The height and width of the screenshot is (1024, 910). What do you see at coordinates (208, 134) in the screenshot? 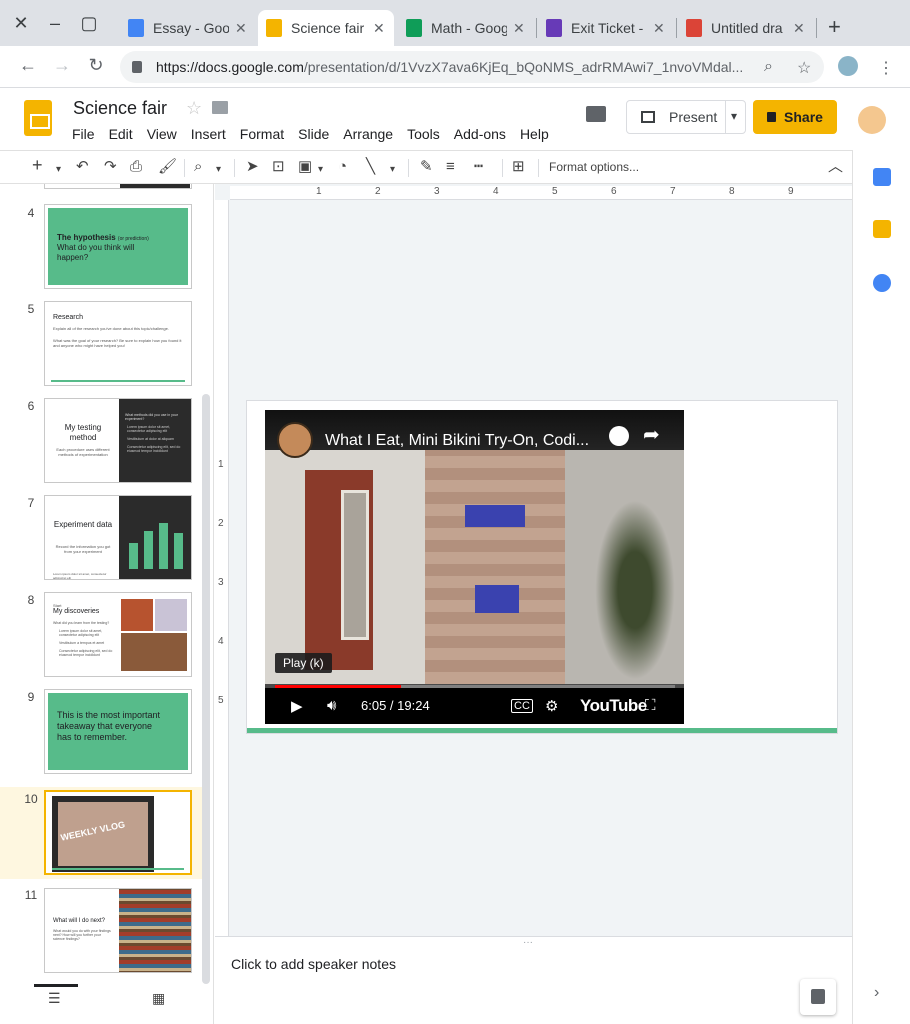
I see `menu-insert: Insert` at bounding box center [208, 134].